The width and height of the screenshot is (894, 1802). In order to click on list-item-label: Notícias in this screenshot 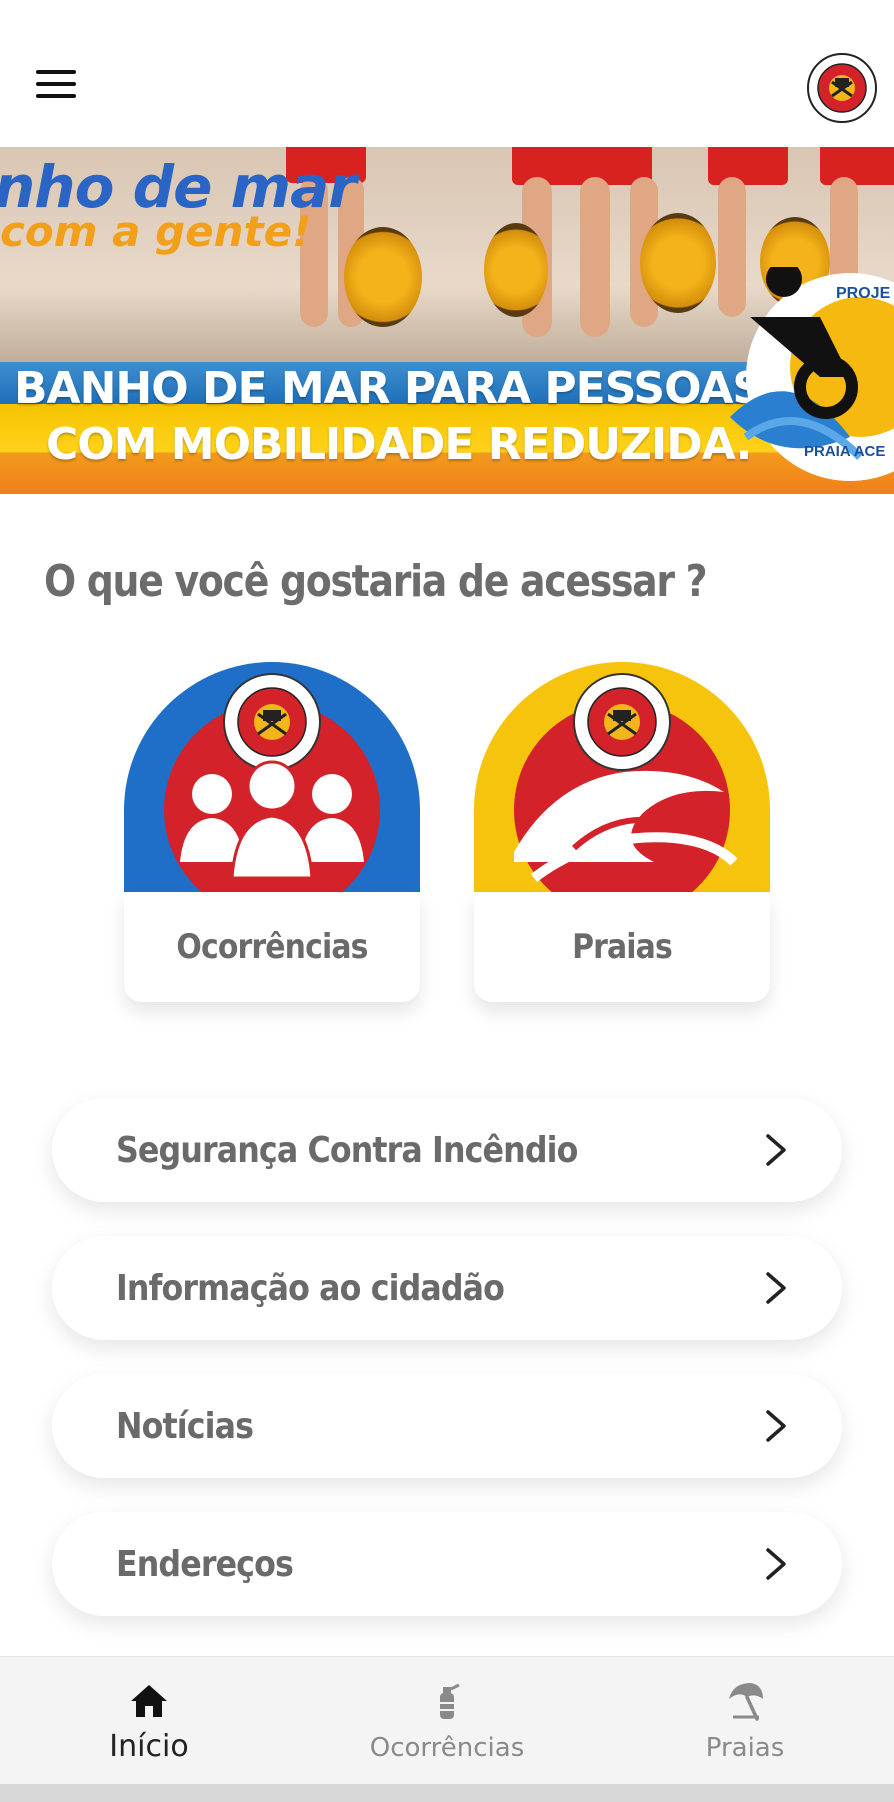, I will do `click(185, 1426)`.